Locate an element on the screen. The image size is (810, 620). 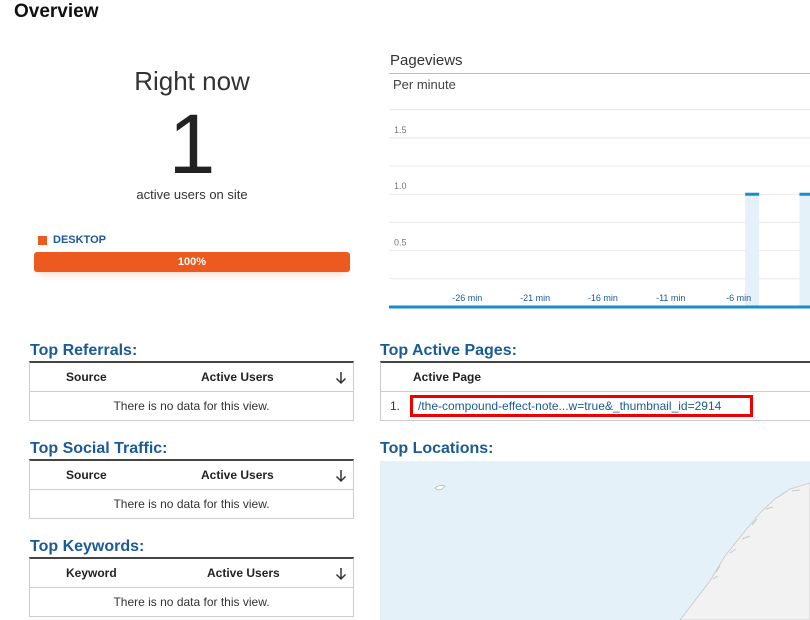
top-locations-title: Top Locations: is located at coordinates (437, 448).